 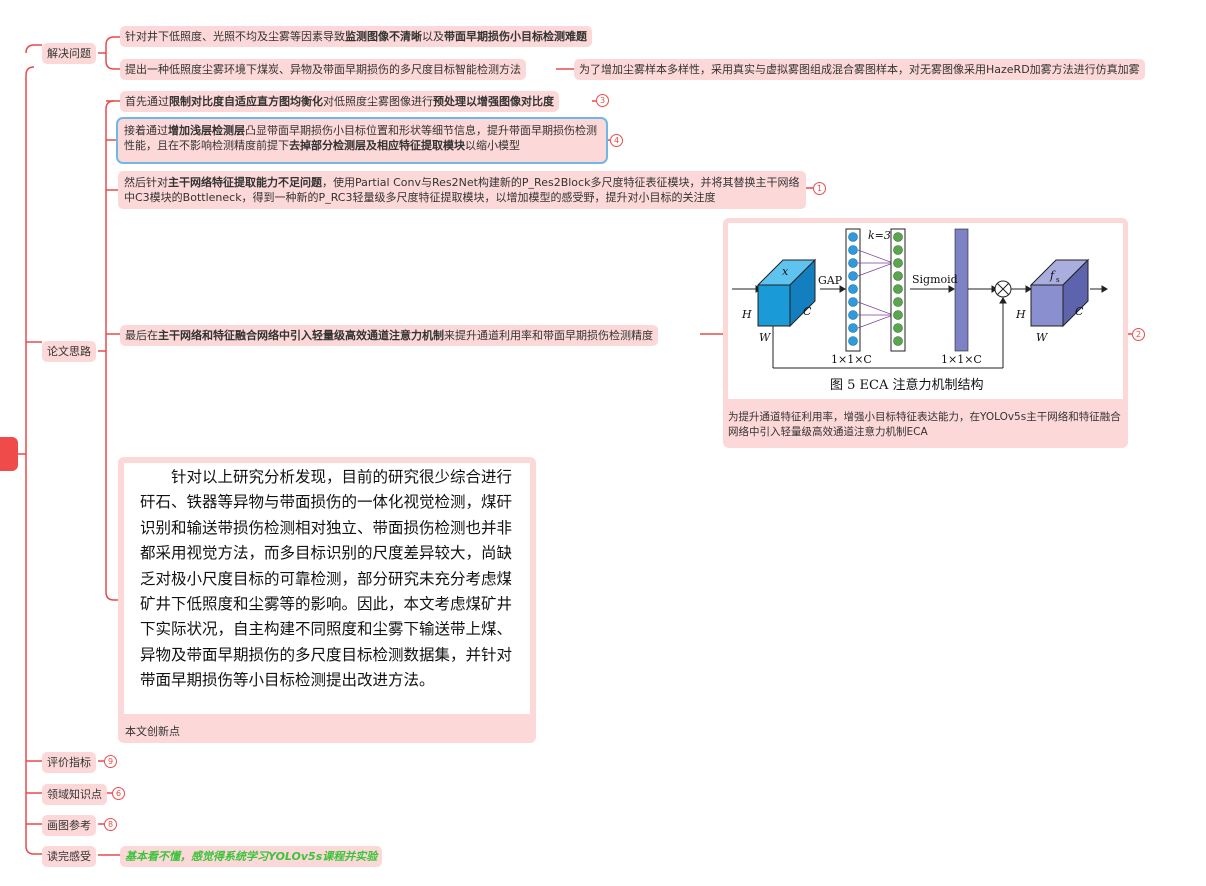 I want to click on topic-number-badge: 8, so click(x=110, y=824).